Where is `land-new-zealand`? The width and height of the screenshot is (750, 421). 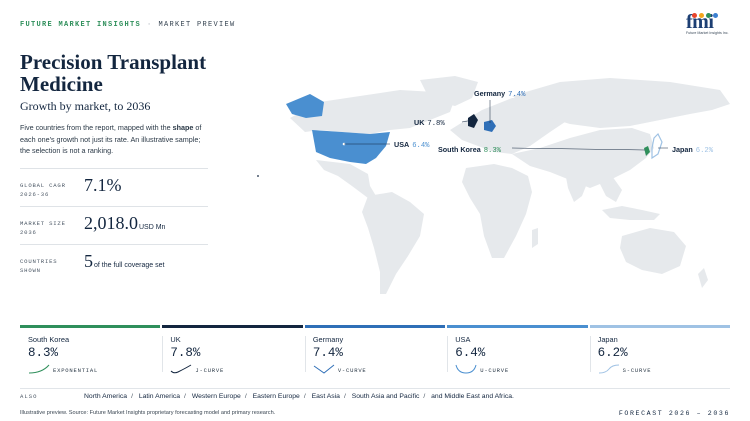
land-new-zealand is located at coordinates (703, 278).